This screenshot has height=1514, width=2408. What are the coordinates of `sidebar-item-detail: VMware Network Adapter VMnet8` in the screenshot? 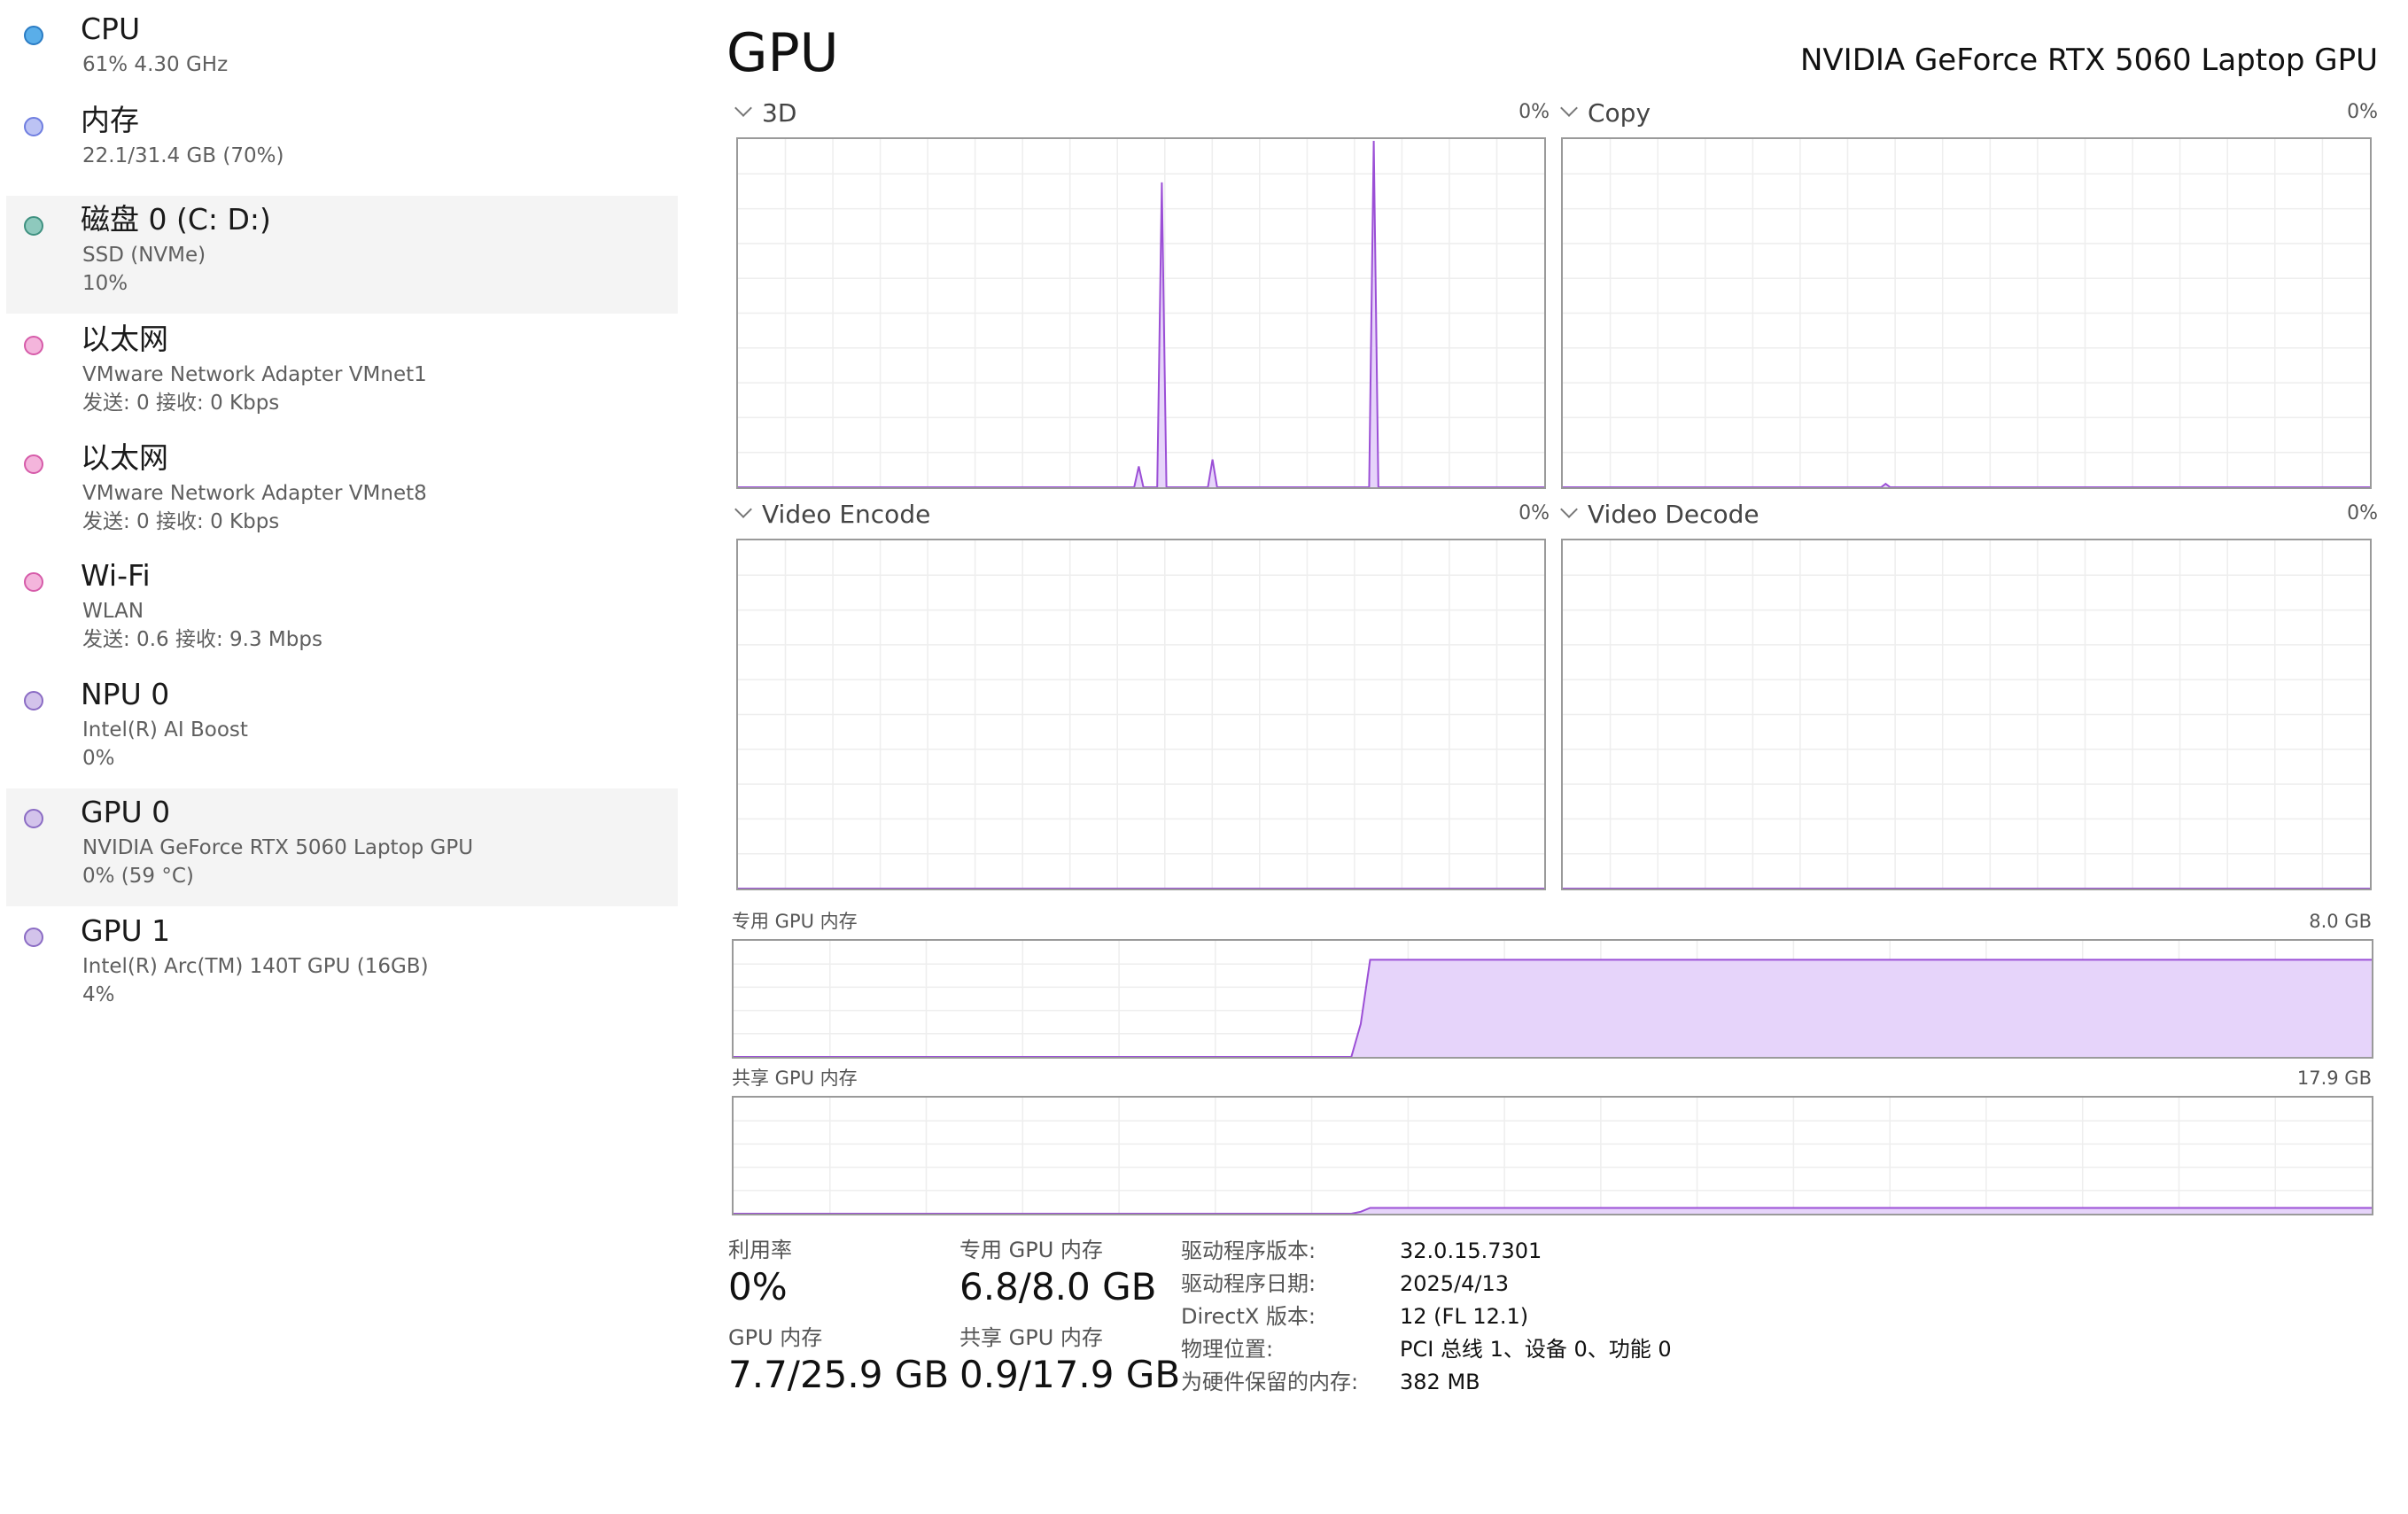 It's located at (255, 493).